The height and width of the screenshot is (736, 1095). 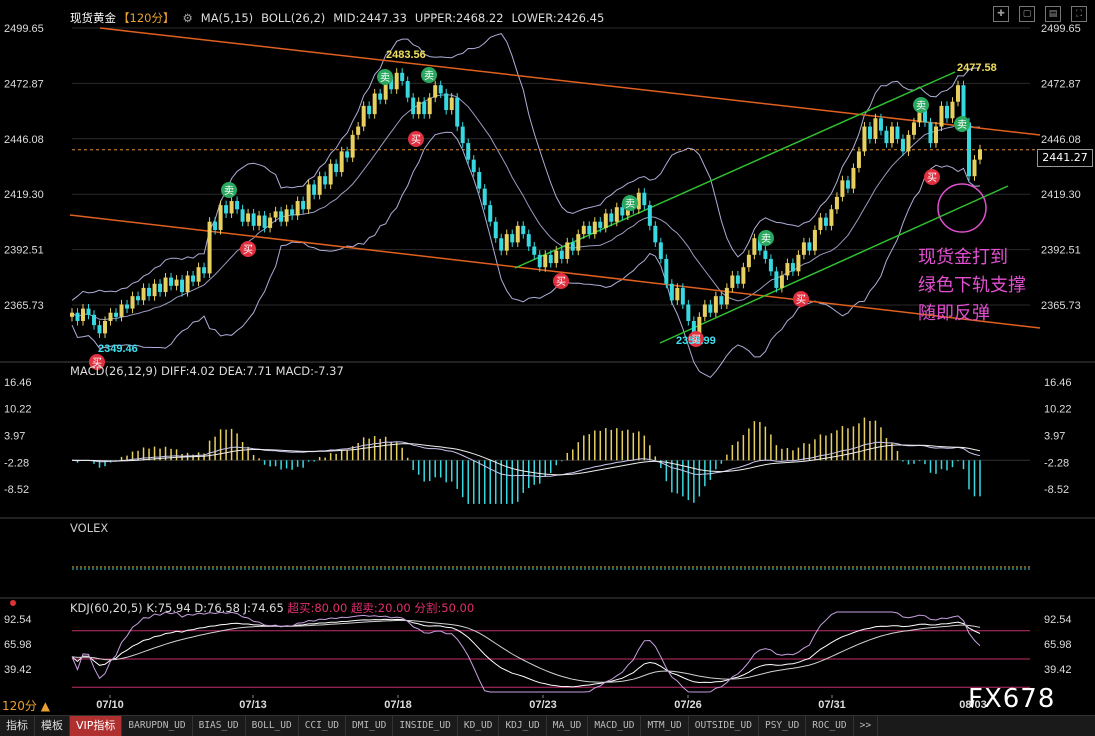 I want to click on price-tick-left: 2472.87, so click(x=24, y=84).